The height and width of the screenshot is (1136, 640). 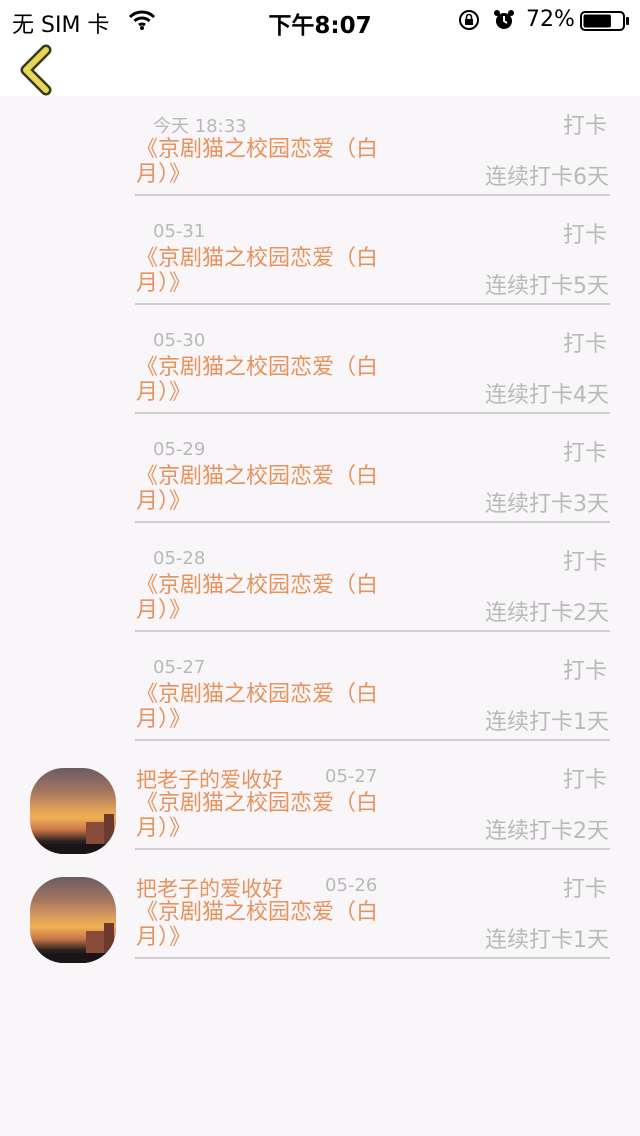 What do you see at coordinates (547, 395) in the screenshot?
I see `streak-count: 连续打卡4天` at bounding box center [547, 395].